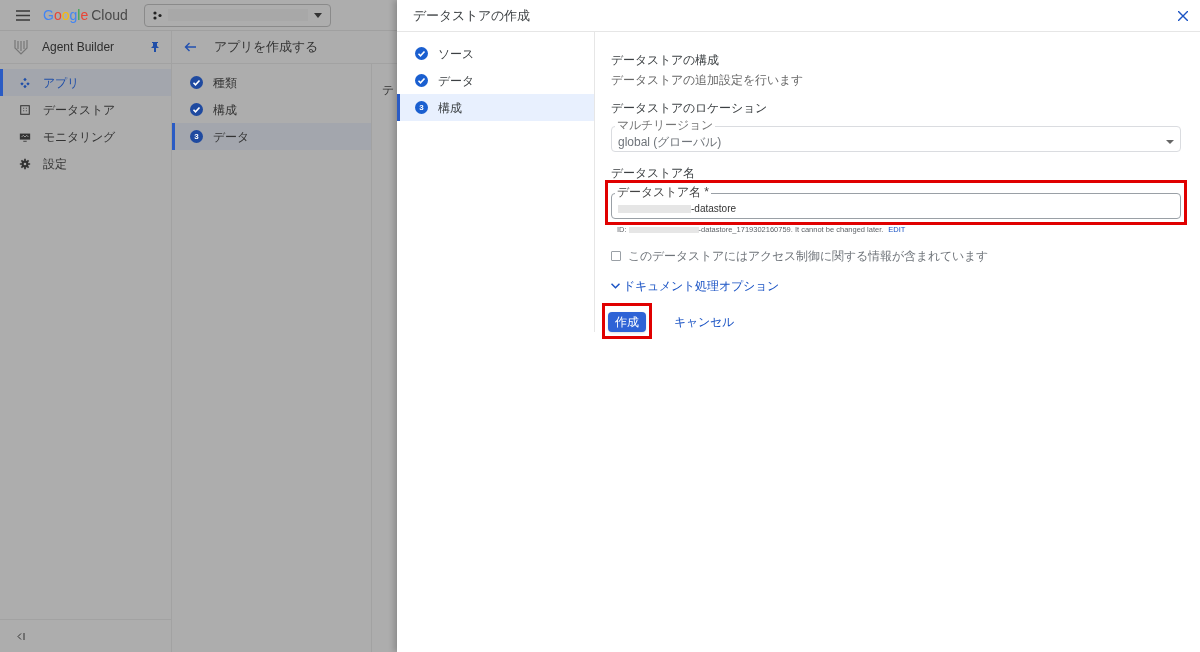  What do you see at coordinates (85, 109) in the screenshot?
I see `sidebar-item: データストア` at bounding box center [85, 109].